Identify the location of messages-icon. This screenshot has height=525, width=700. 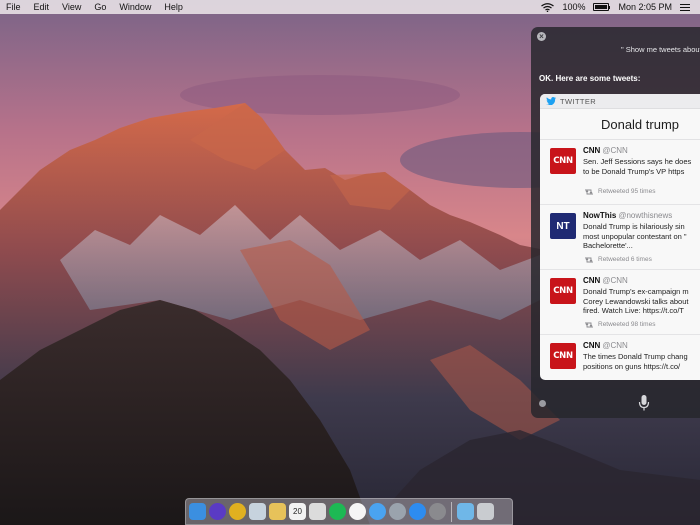
(377, 511).